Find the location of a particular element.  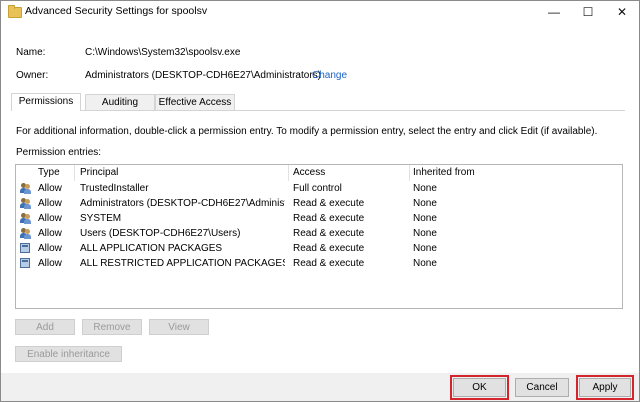

column-header-access: Access is located at coordinates (309, 173).